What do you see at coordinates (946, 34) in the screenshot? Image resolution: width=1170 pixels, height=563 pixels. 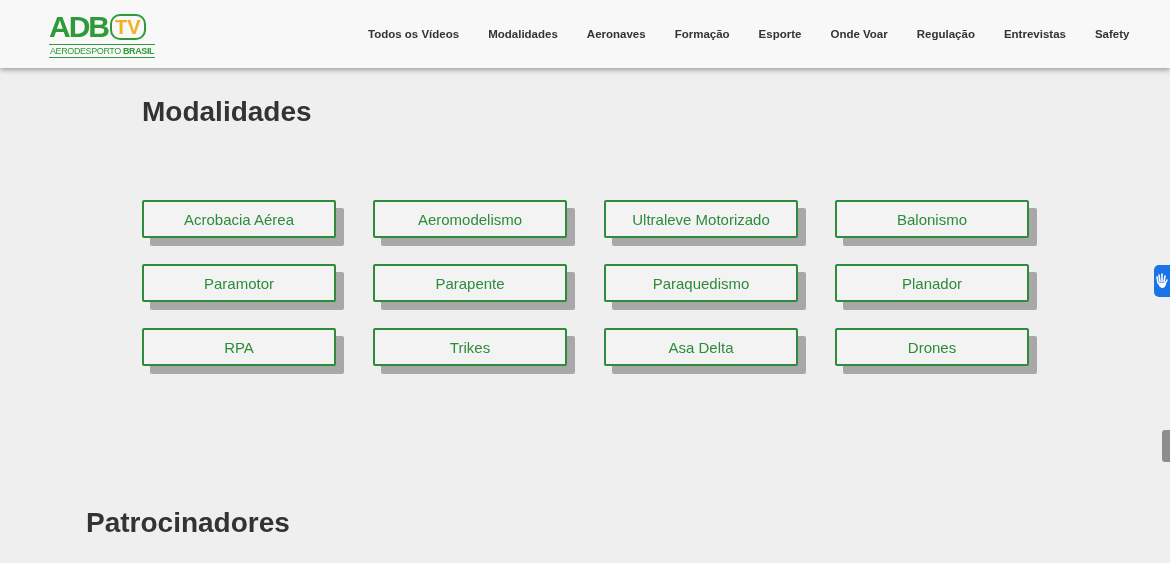 I see `nav-link: Regulação` at bounding box center [946, 34].